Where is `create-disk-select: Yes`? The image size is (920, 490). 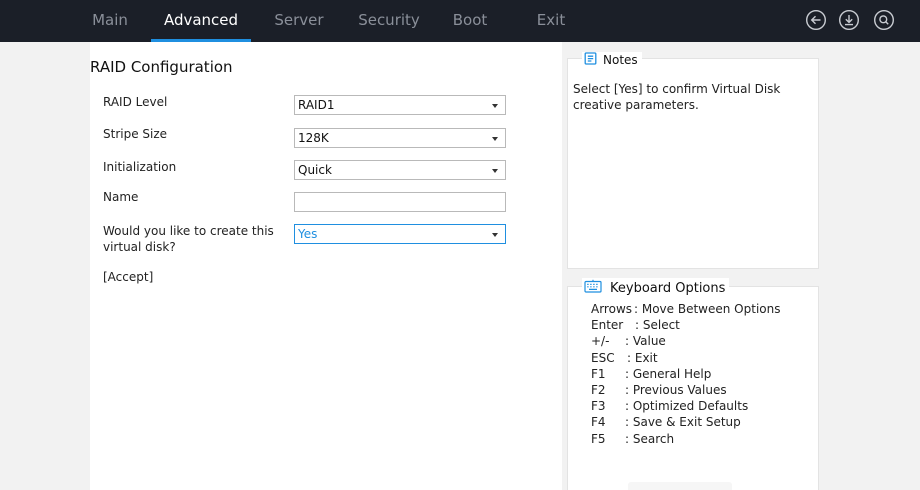 create-disk-select: Yes is located at coordinates (400, 234).